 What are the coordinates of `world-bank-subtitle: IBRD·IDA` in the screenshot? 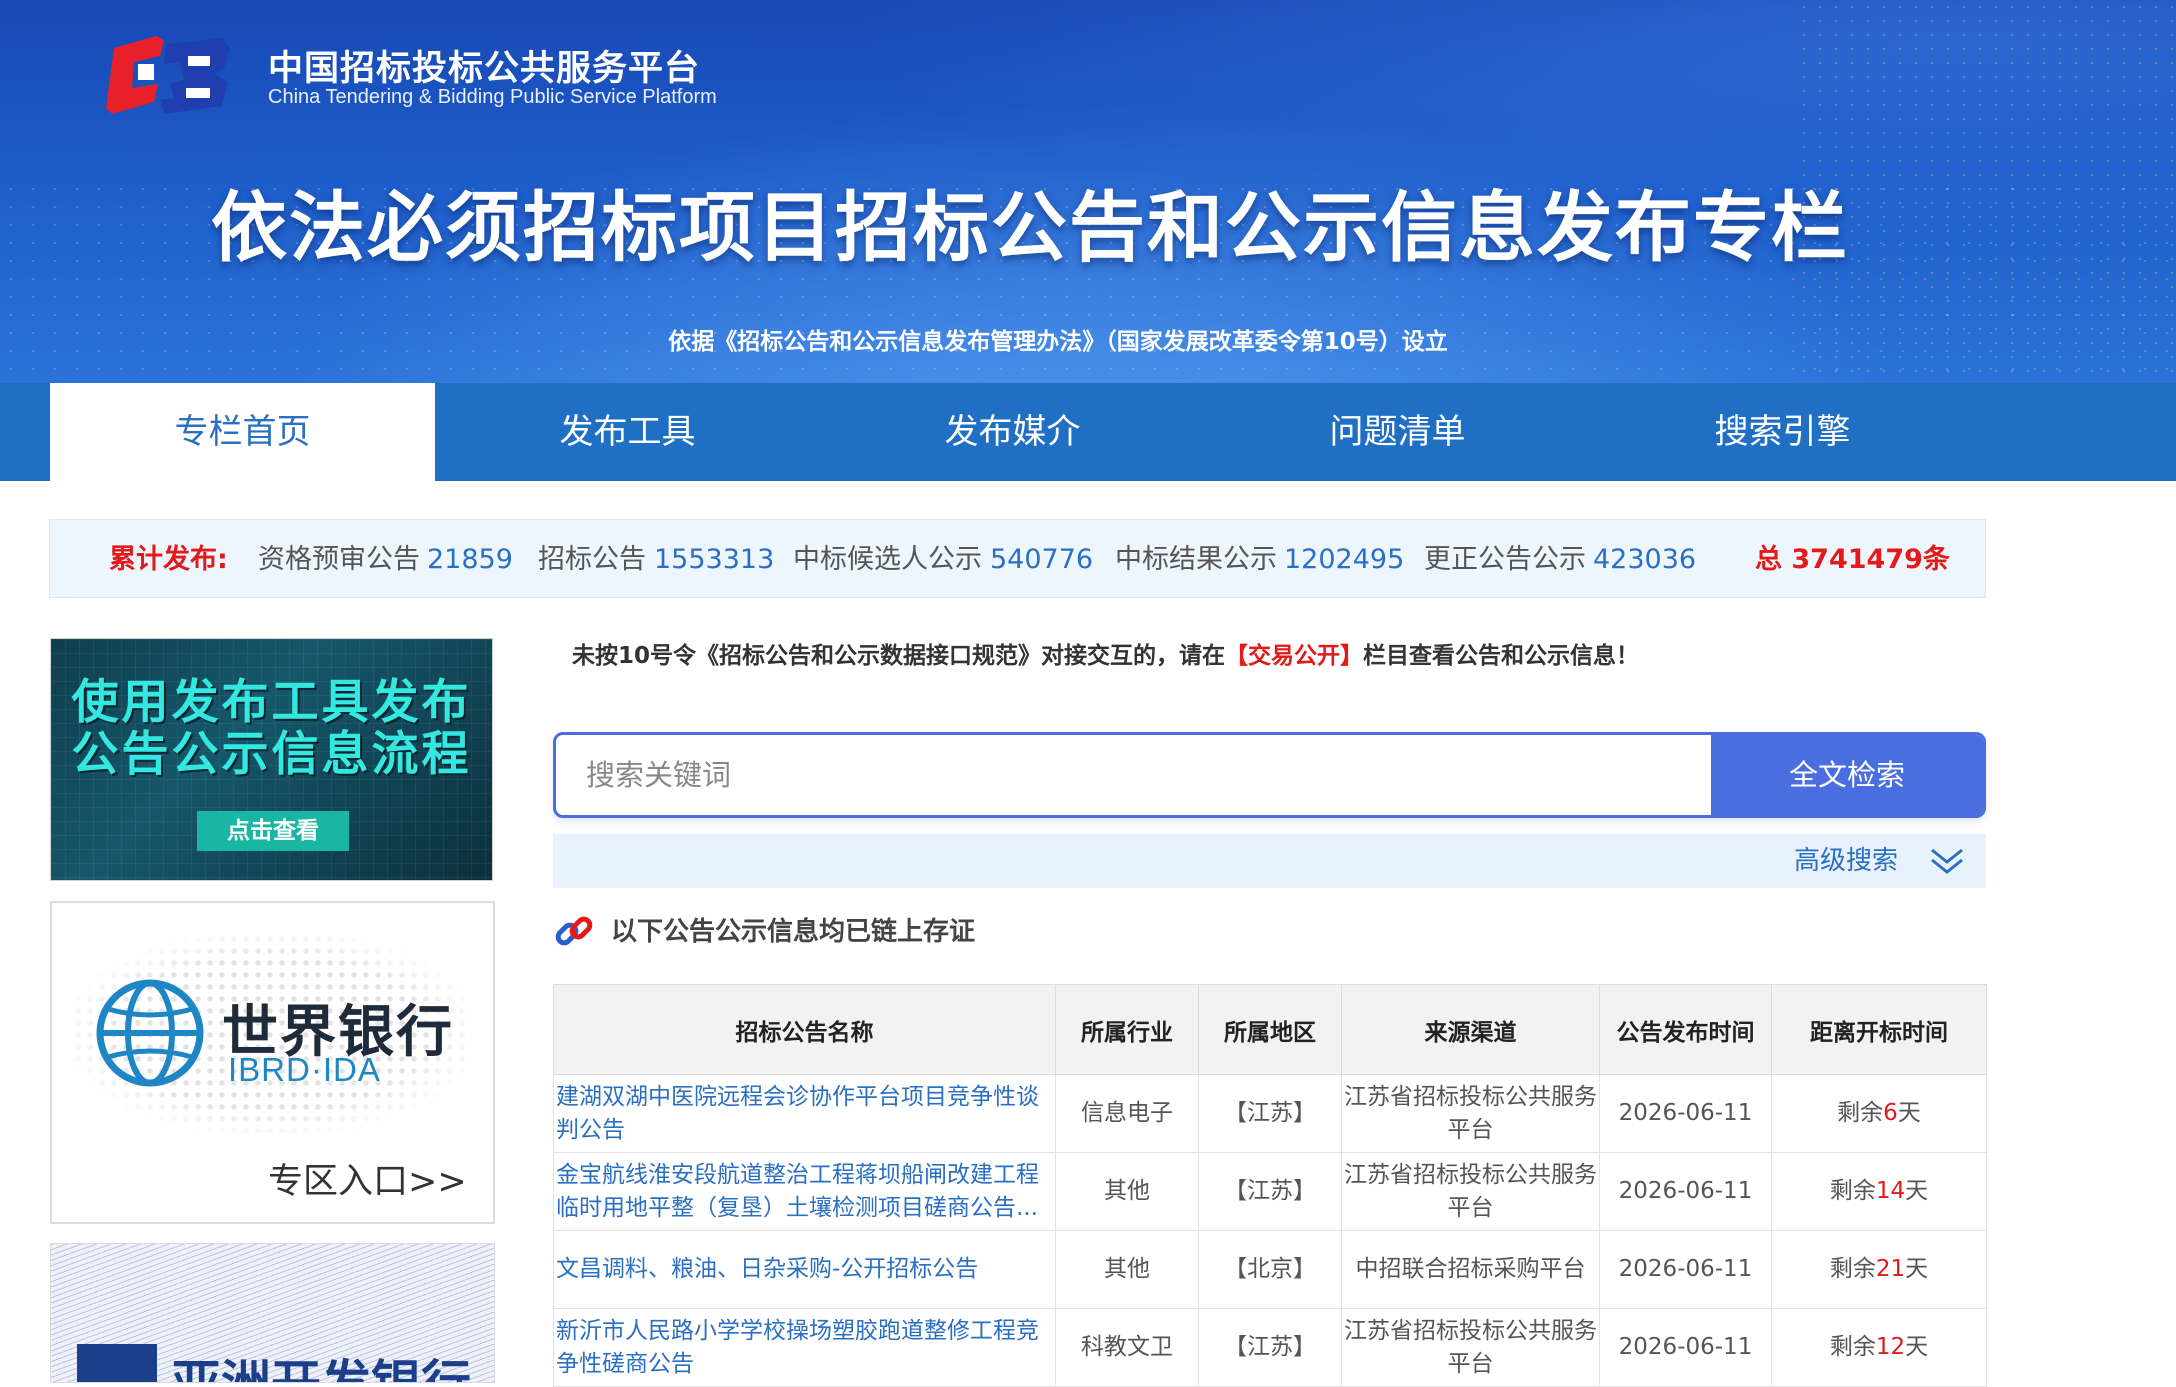 It's located at (304, 1069).